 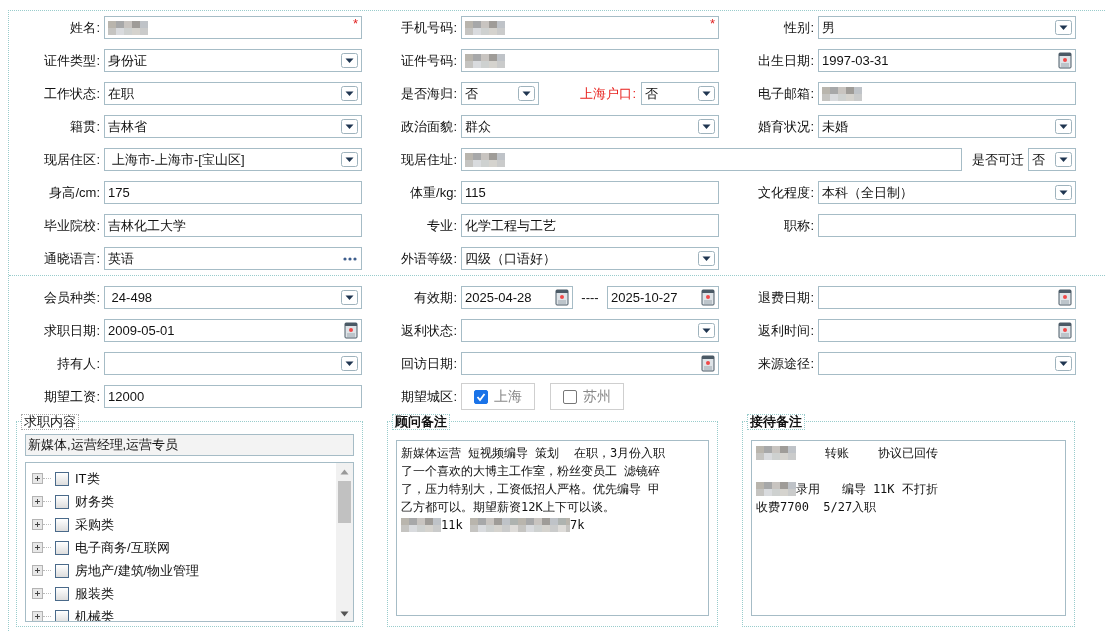 What do you see at coordinates (87, 478) in the screenshot?
I see `tree-item: IT类` at bounding box center [87, 478].